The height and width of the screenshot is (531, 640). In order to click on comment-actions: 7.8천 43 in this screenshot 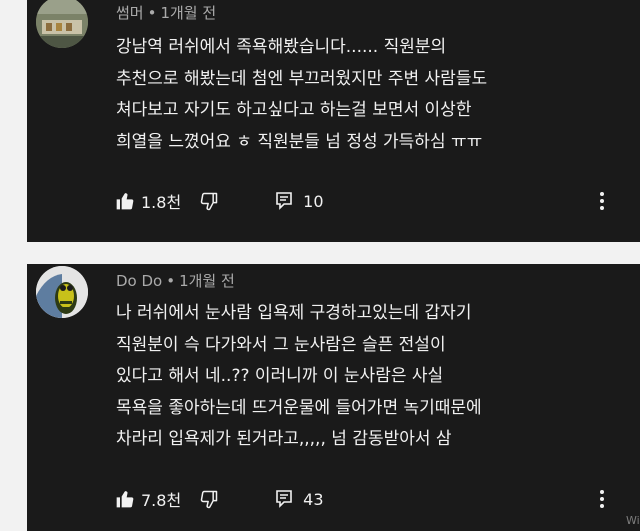, I will do `click(219, 499)`.